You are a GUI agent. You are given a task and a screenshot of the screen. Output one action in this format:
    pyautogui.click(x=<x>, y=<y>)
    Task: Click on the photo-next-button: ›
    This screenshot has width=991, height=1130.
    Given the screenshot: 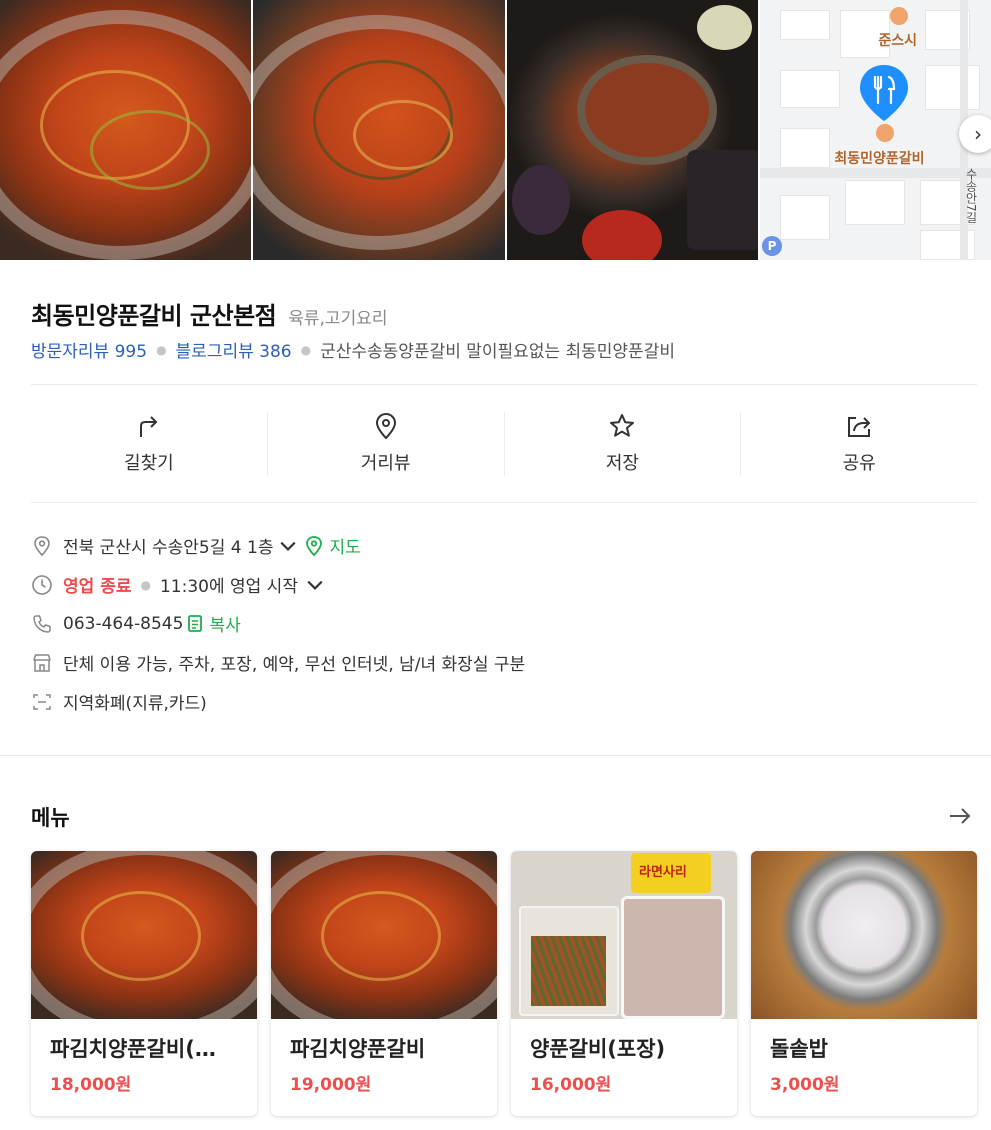 What is the action you would take?
    pyautogui.click(x=975, y=134)
    